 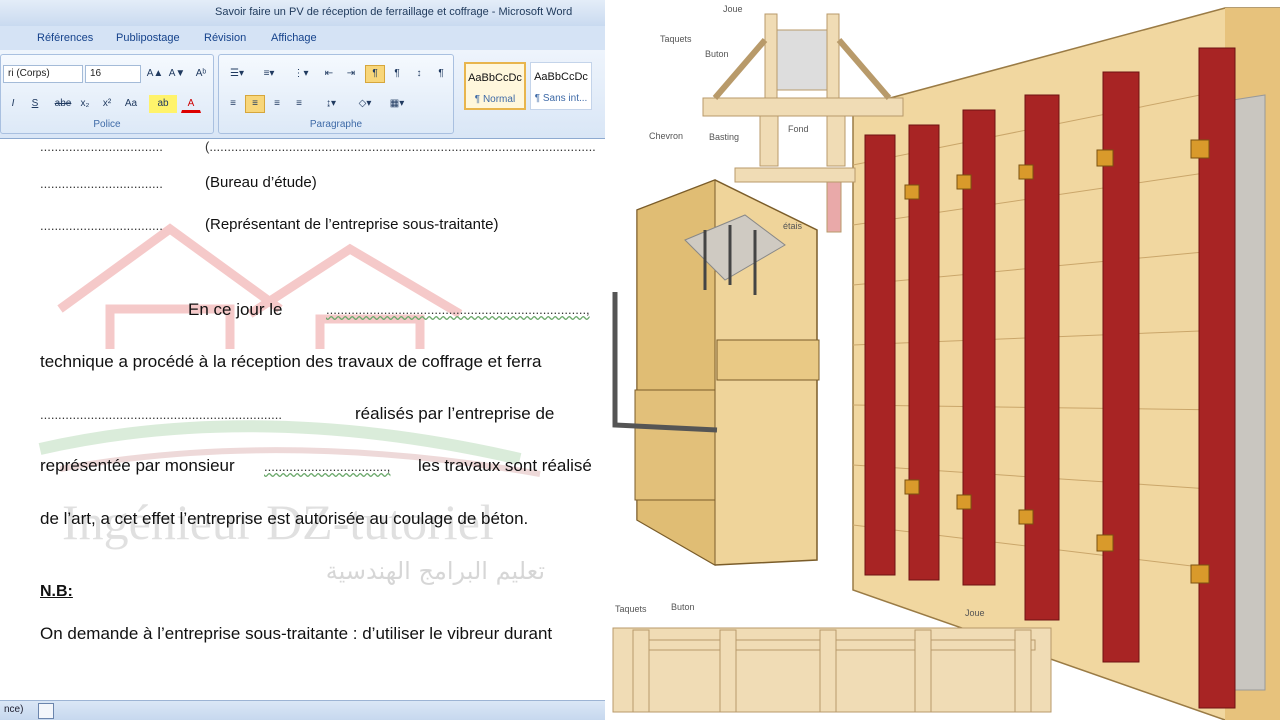 I want to click on beam-strut-right, so click(x=864, y=69).